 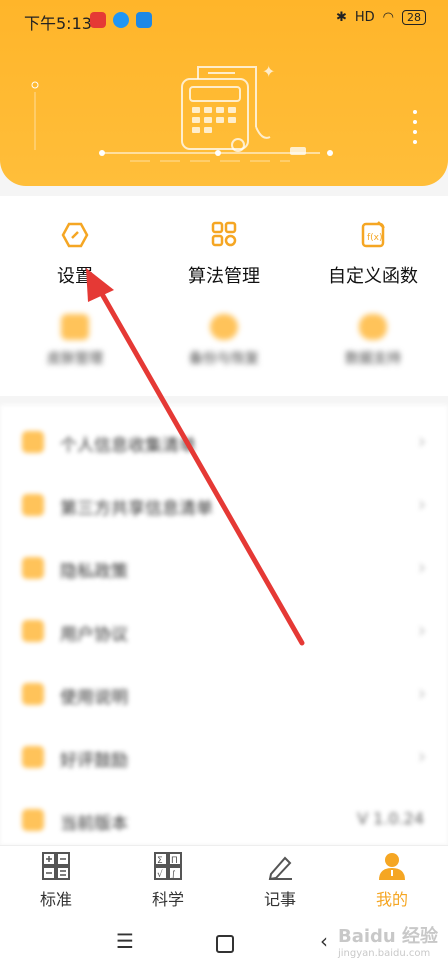 I want to click on home-icon, so click(x=225, y=944).